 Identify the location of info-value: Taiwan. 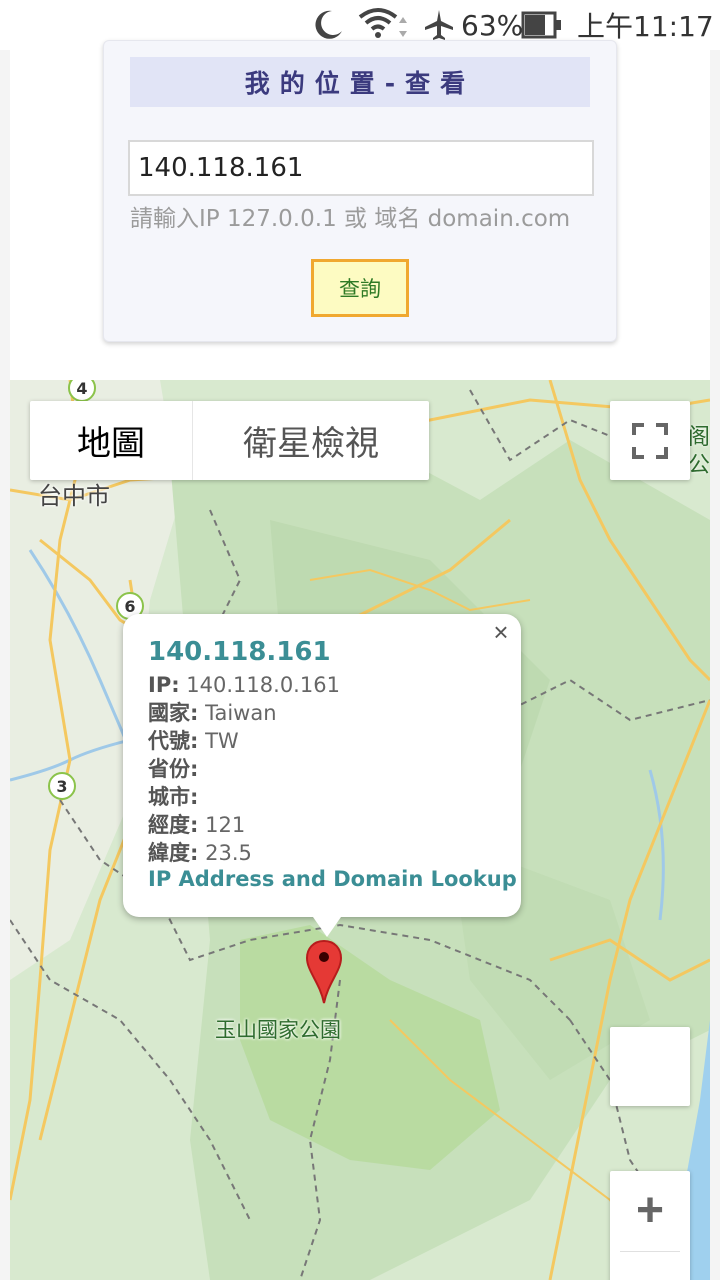
(241, 713).